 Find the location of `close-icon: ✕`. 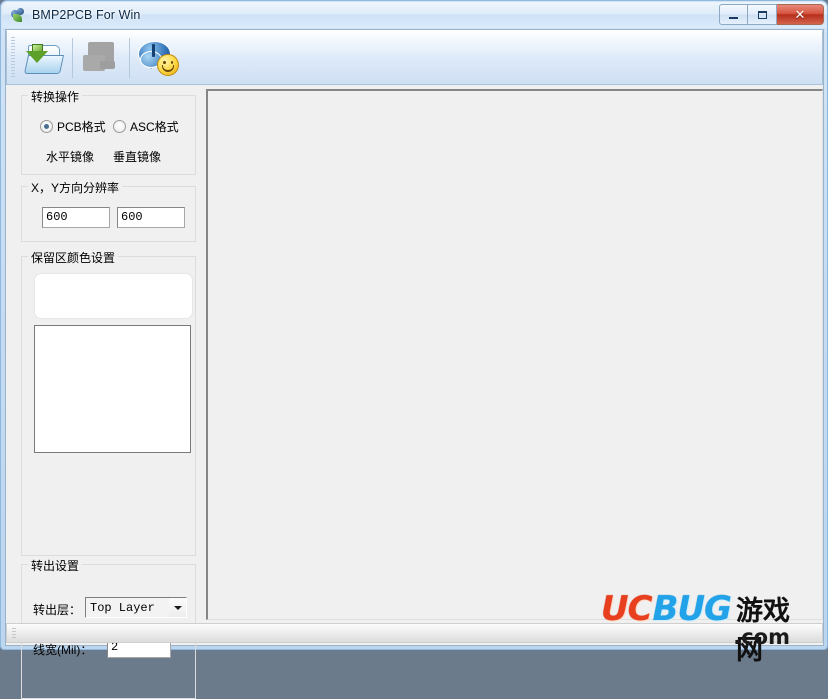

close-icon: ✕ is located at coordinates (800, 14).